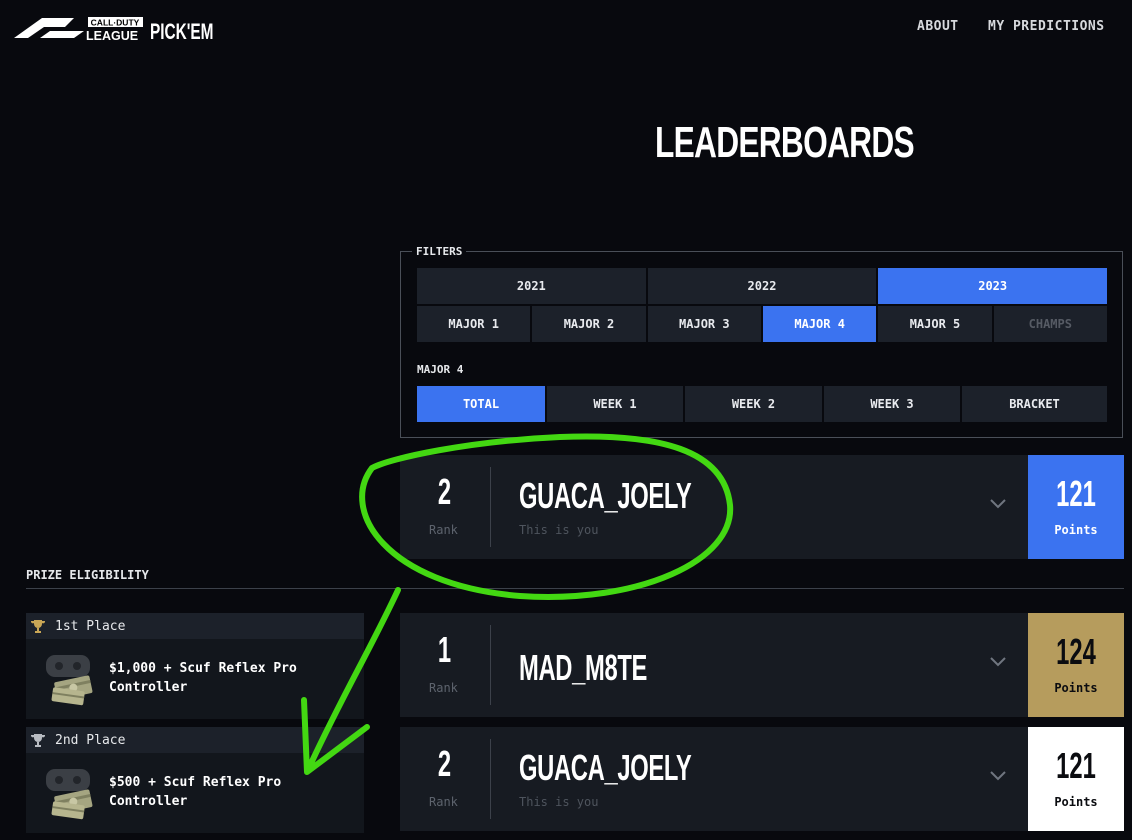 This screenshot has width=1132, height=840. Describe the element at coordinates (87, 575) in the screenshot. I see `prize-eligibility-heading: PRIZE ELIGIBILITY` at that location.